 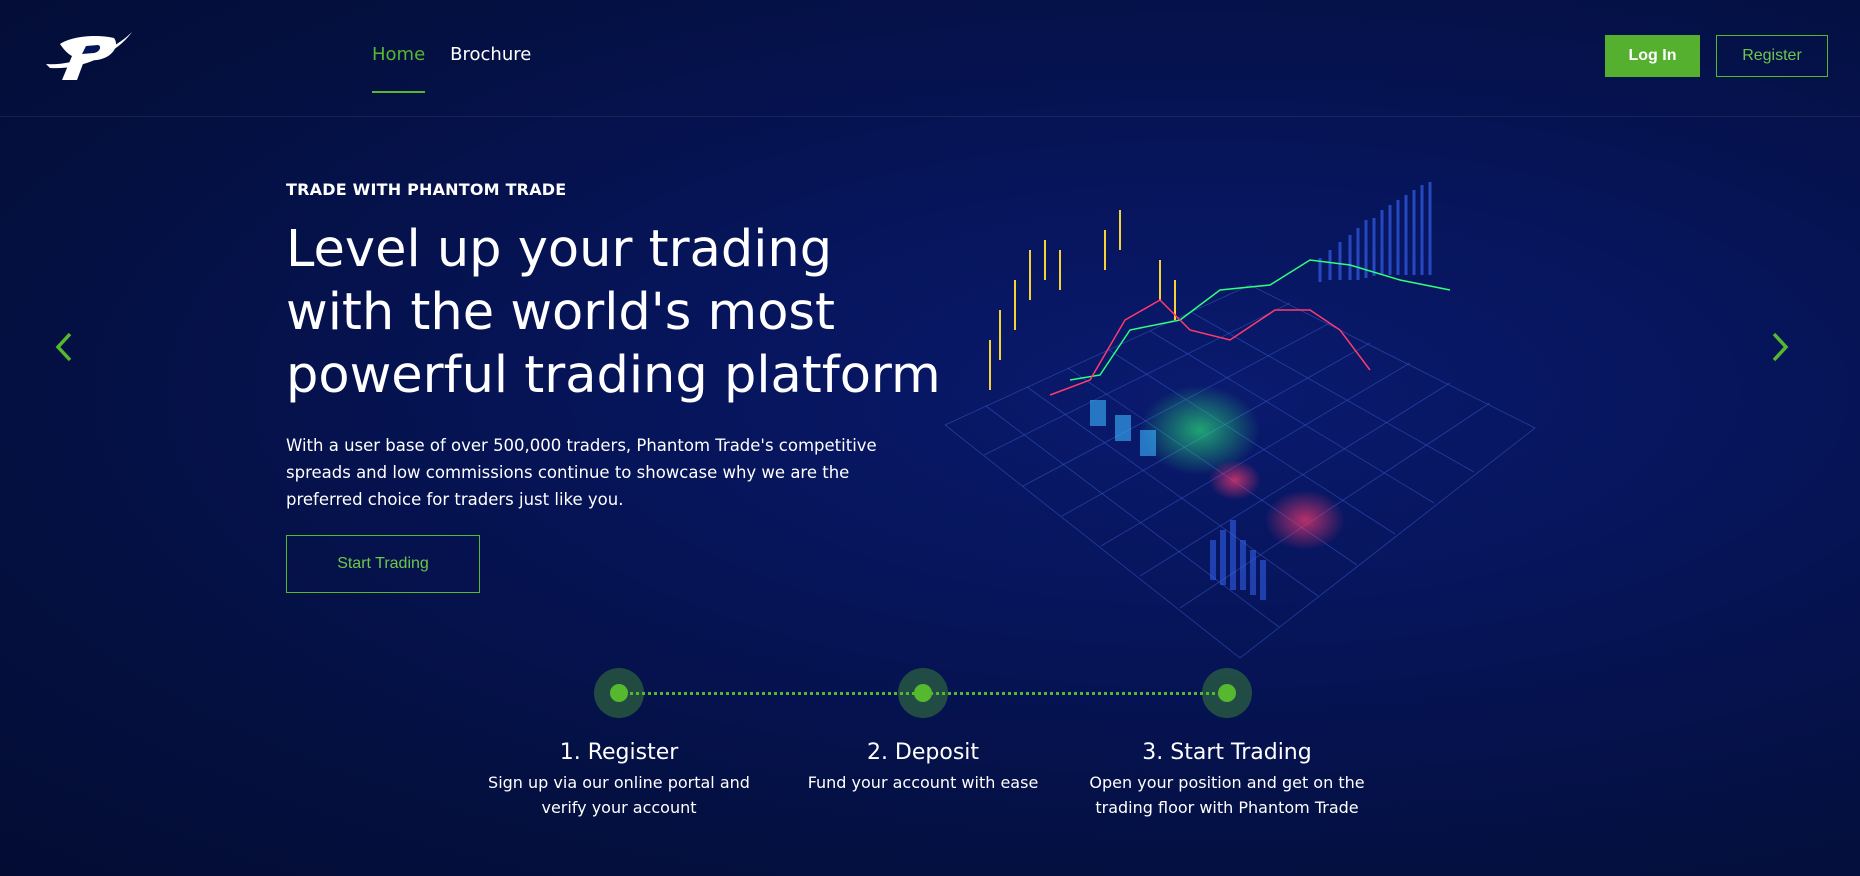 I want to click on step-3-marker, so click(x=1227, y=693).